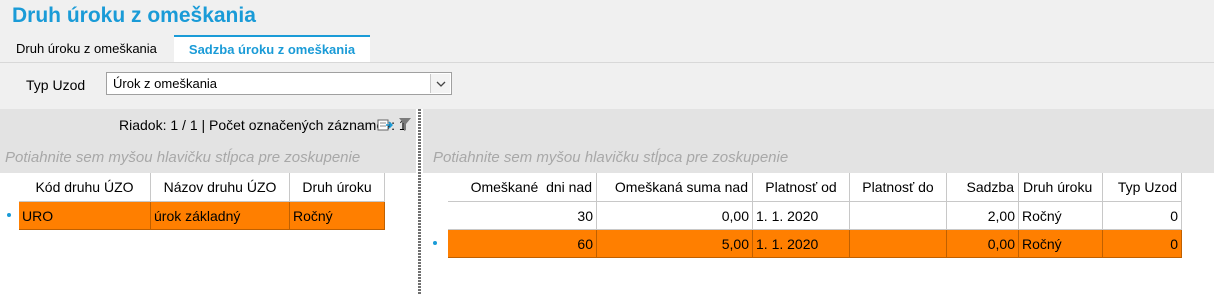  I want to click on header-row: Kód druhu ÚZO Názov druhu ÚZO Druh úroku, so click(202, 187).